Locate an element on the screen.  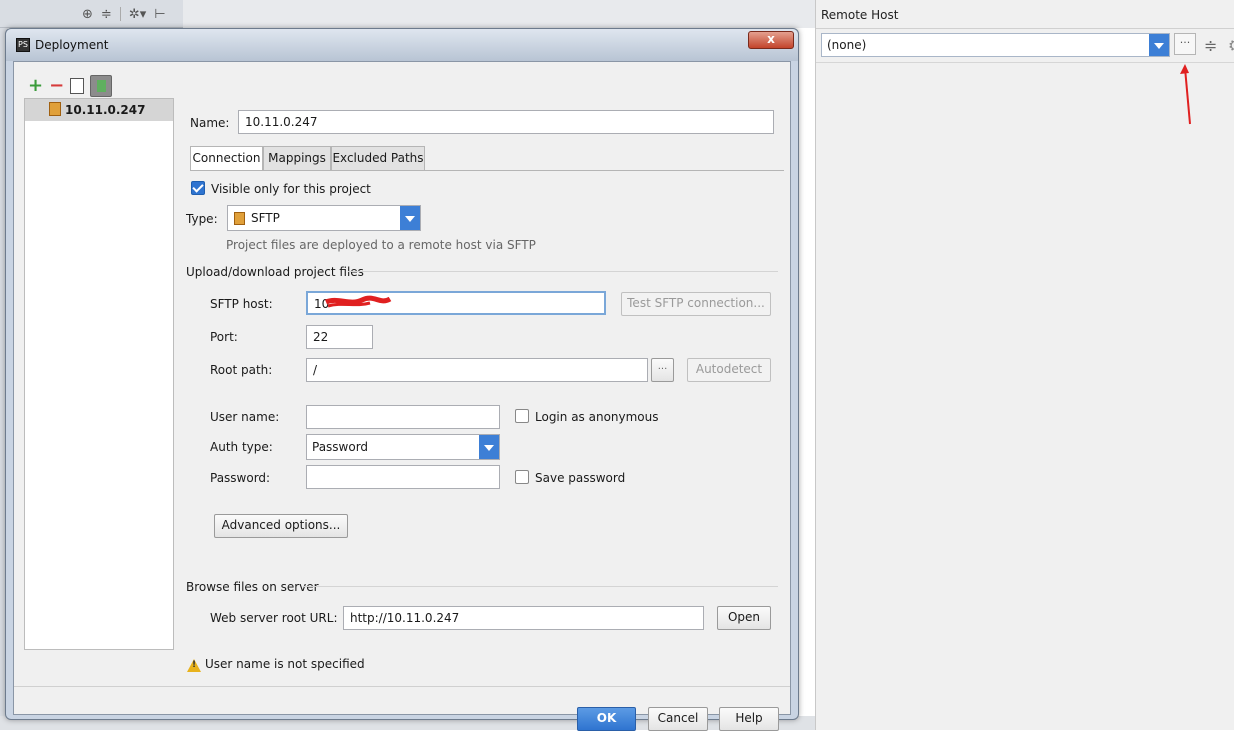
tab-connection: Connection is located at coordinates (226, 158).